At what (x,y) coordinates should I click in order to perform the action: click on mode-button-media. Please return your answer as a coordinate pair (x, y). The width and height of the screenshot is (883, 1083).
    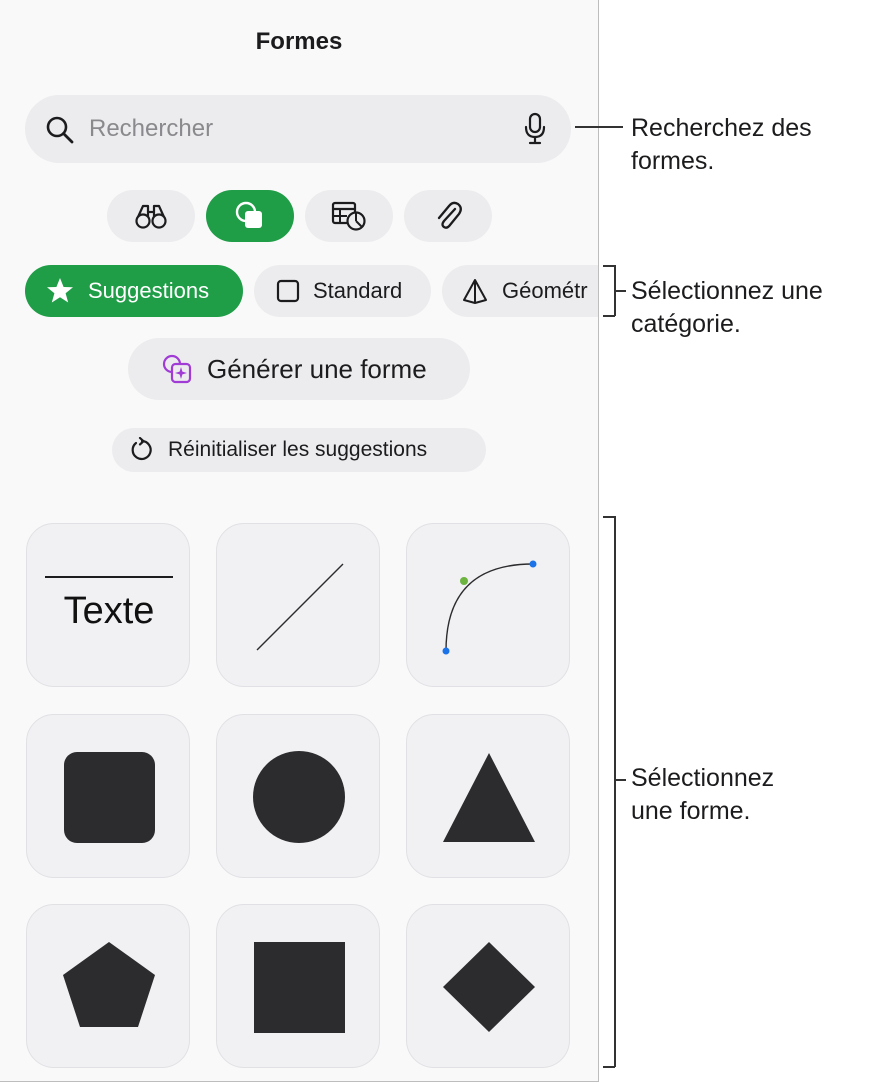
    Looking at the image, I should click on (151, 216).